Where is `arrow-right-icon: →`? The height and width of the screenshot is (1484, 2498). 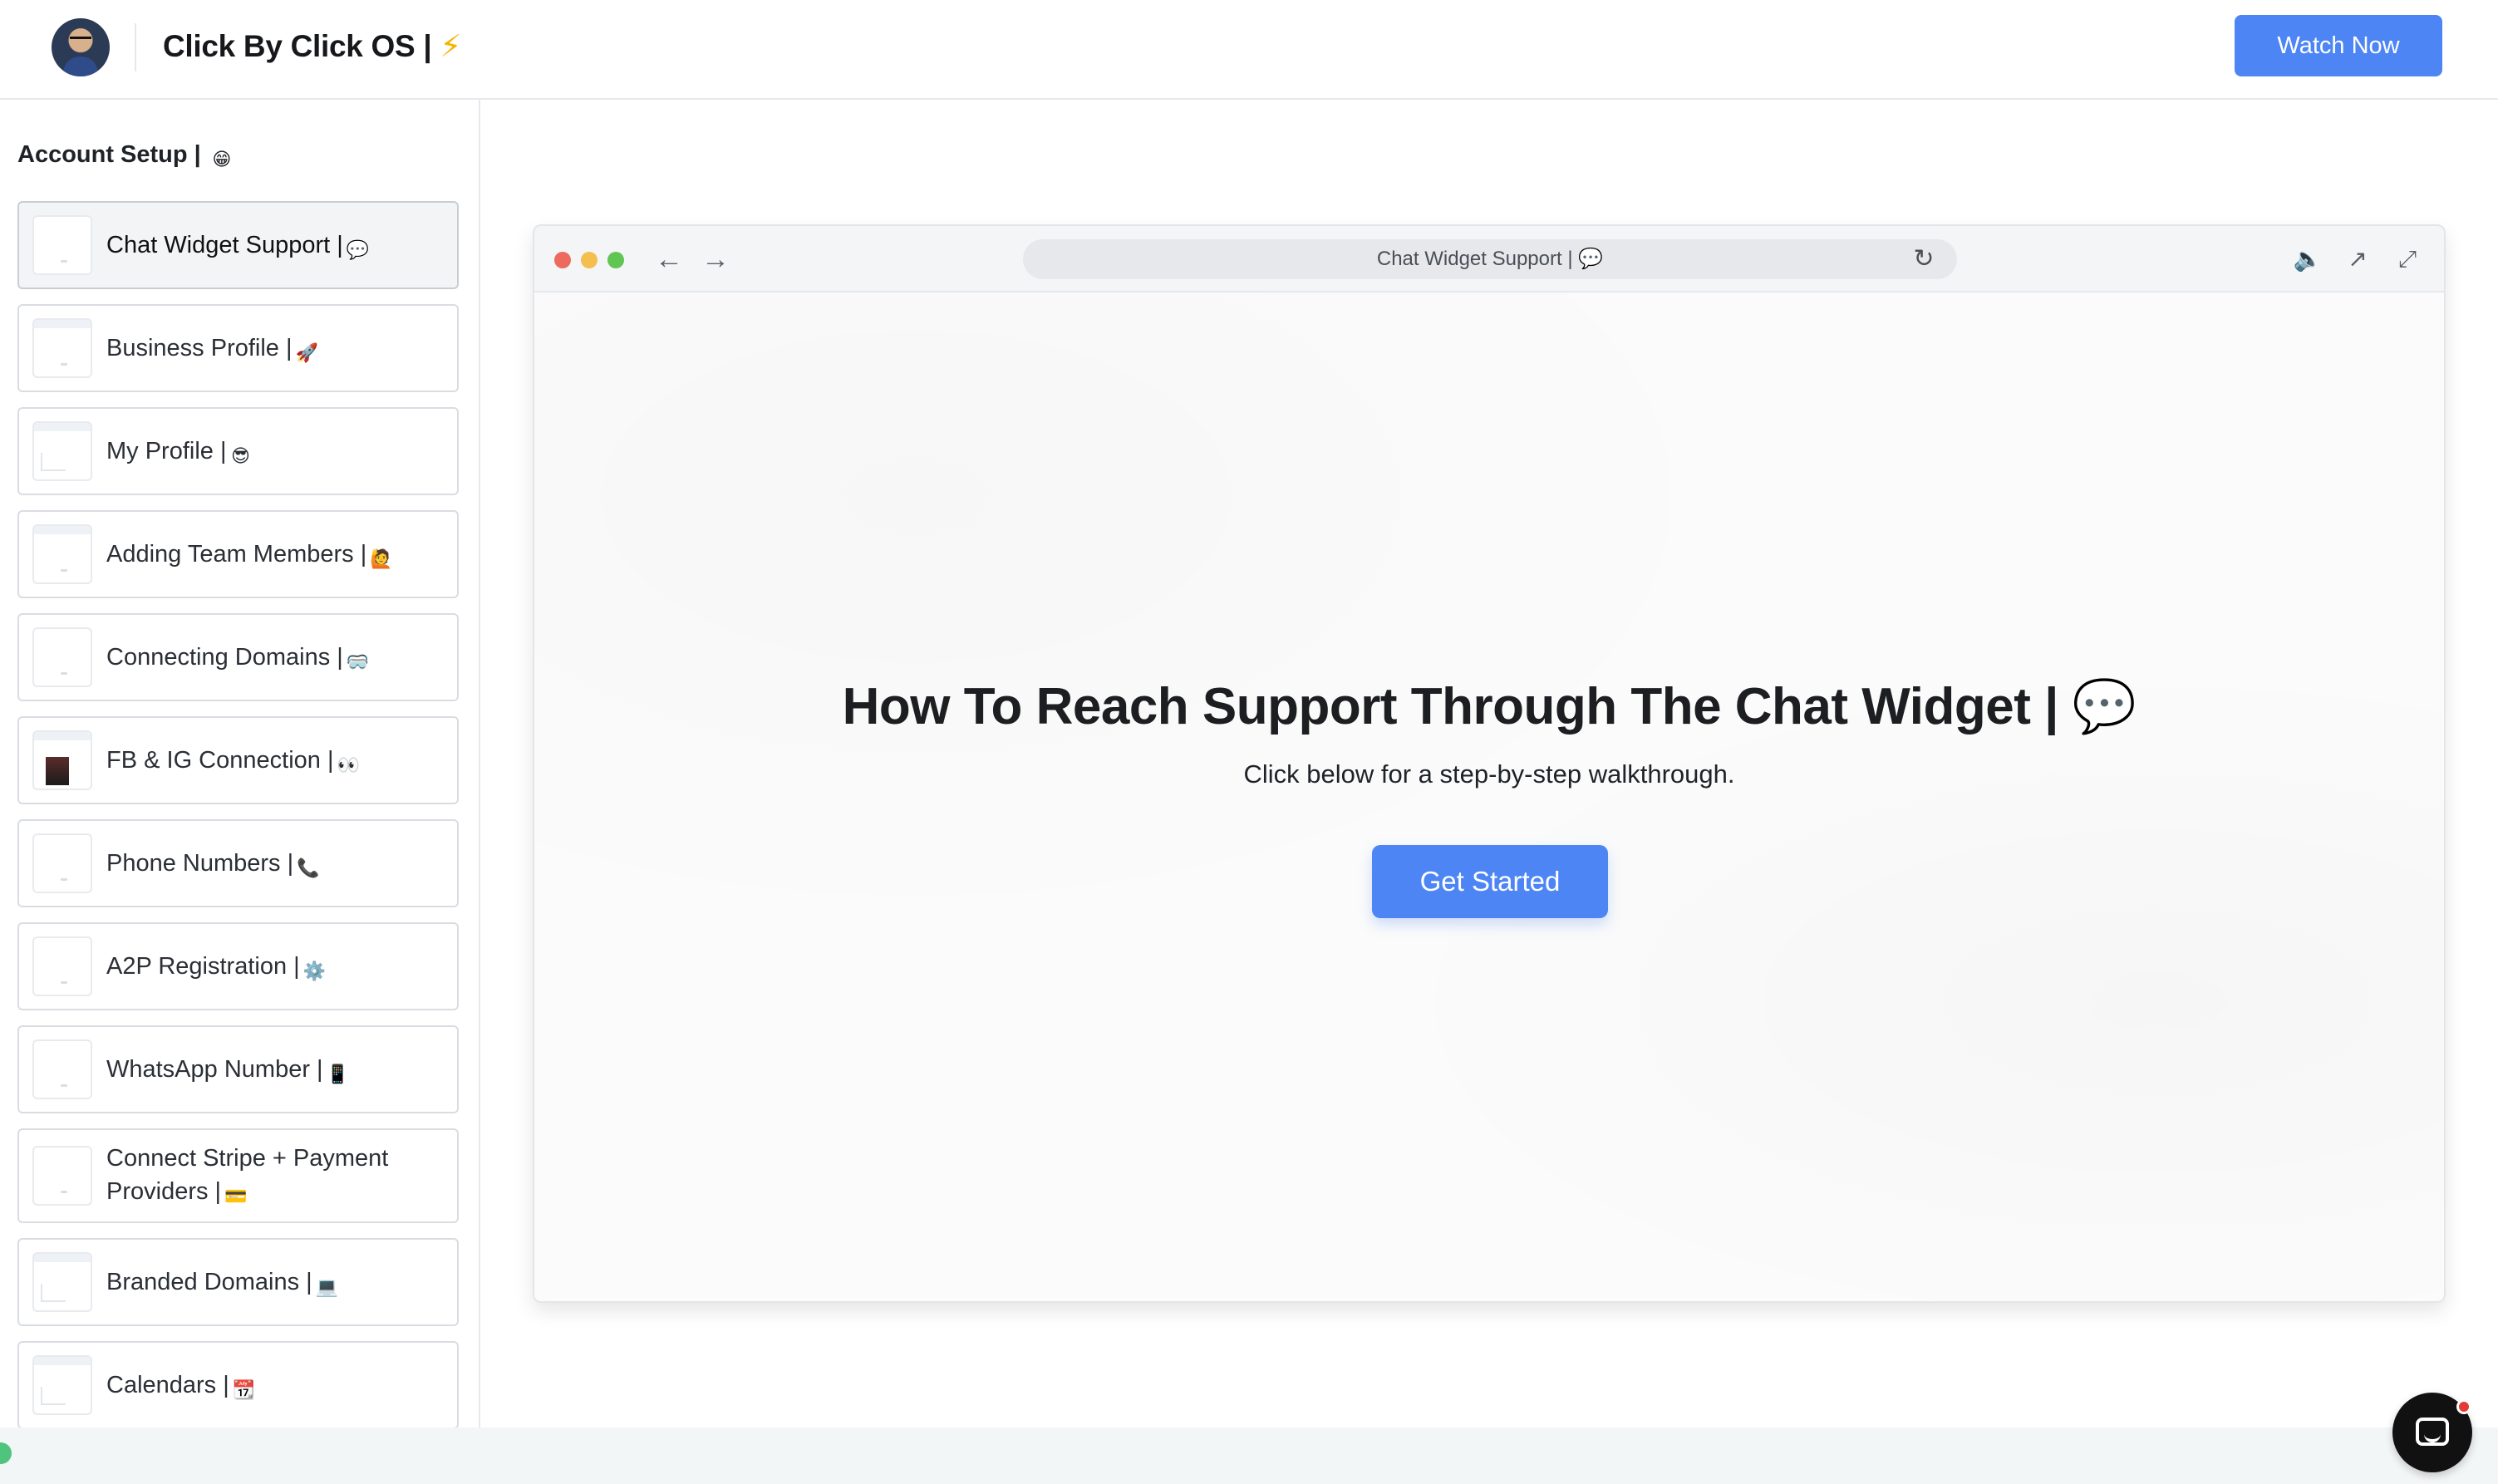
arrow-right-icon: → is located at coordinates (715, 259).